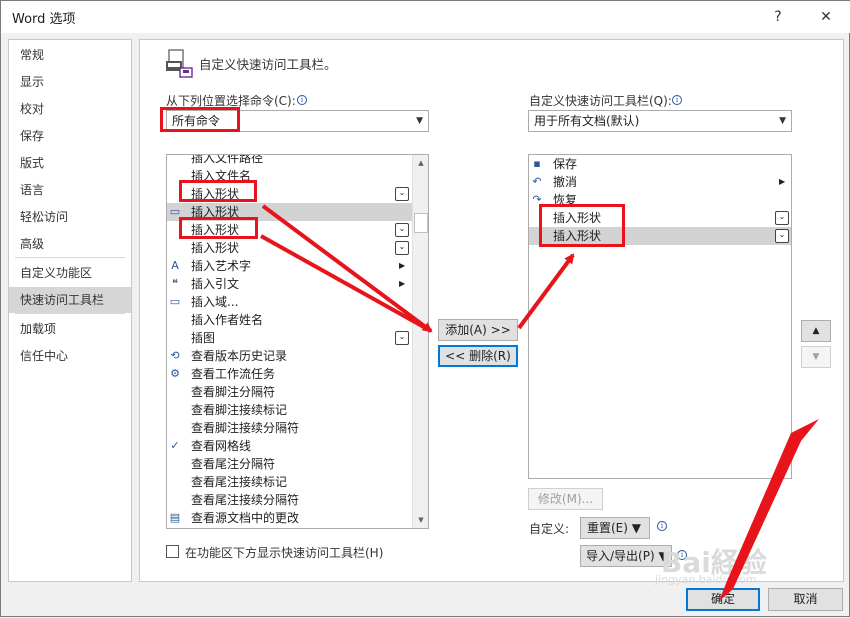  Describe the element at coordinates (70, 244) in the screenshot. I see `nav-item: 高级` at that location.